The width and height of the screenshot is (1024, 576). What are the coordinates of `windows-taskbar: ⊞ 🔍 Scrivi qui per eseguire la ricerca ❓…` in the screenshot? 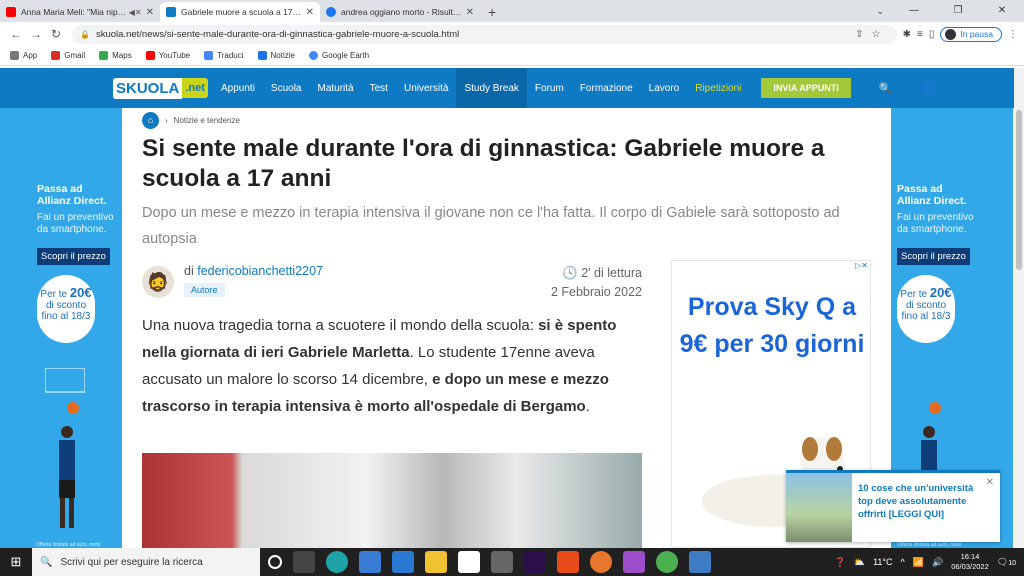 It's located at (512, 562).